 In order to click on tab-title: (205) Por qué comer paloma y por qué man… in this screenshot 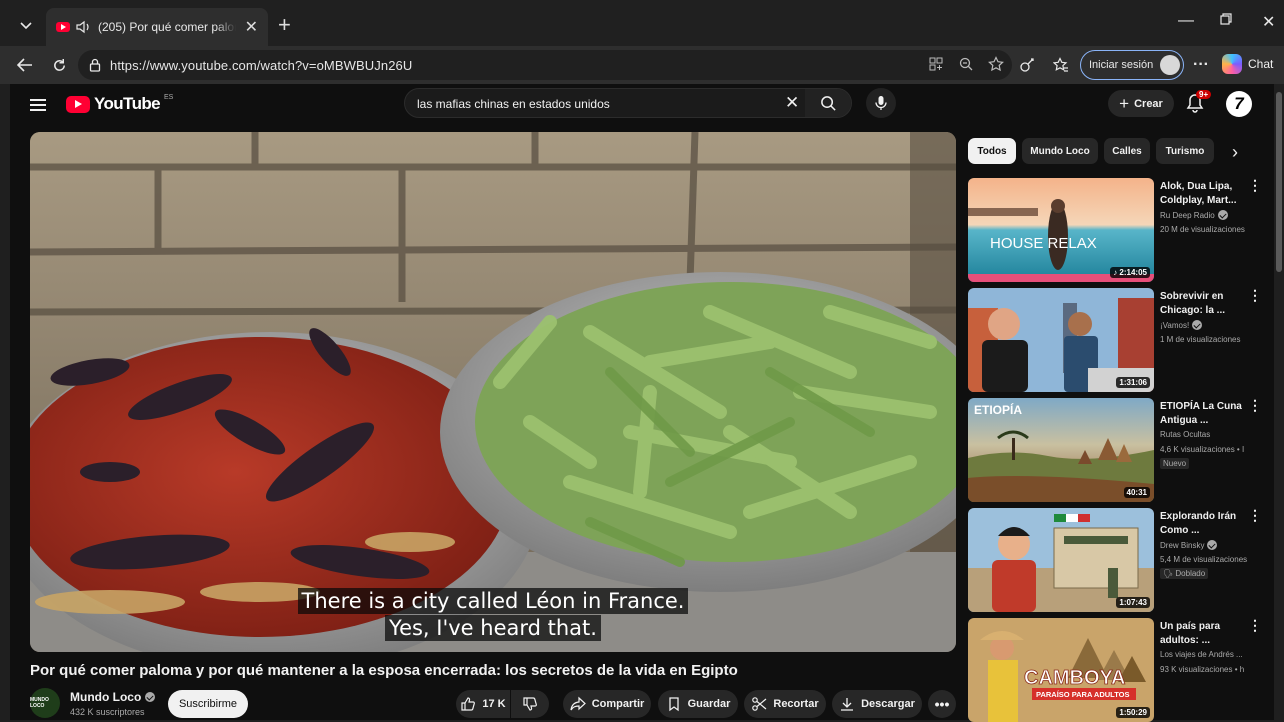, I will do `click(167, 27)`.